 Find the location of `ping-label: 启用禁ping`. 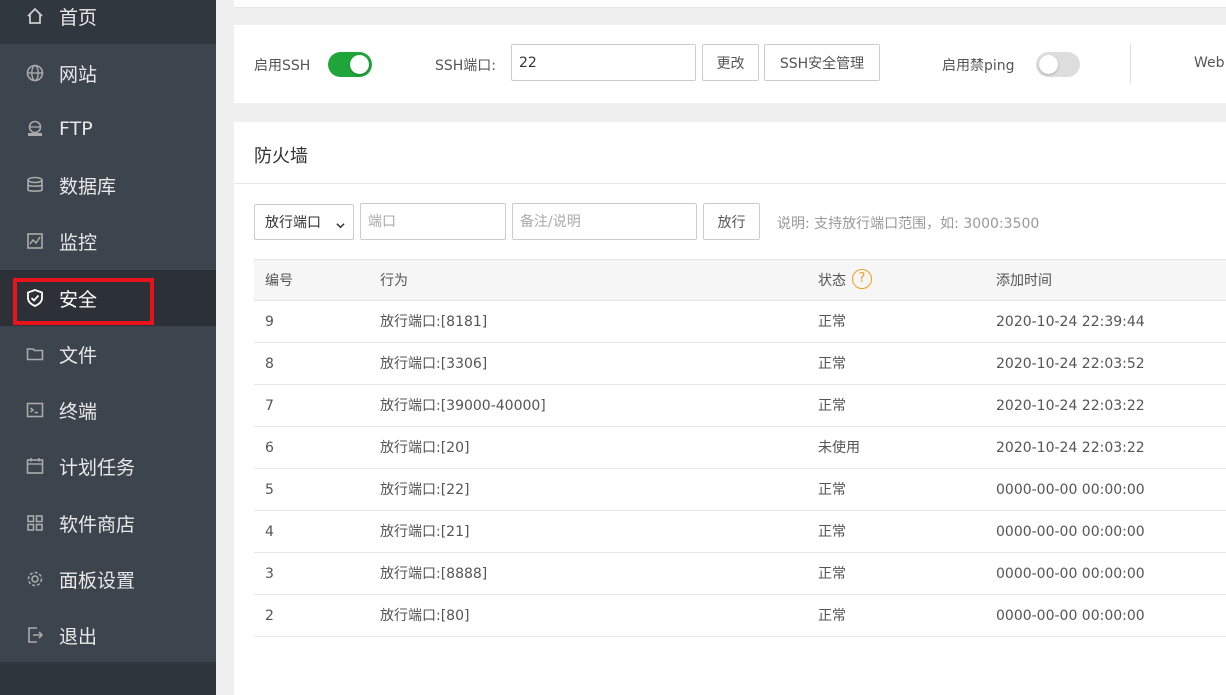

ping-label: 启用禁ping is located at coordinates (978, 66).